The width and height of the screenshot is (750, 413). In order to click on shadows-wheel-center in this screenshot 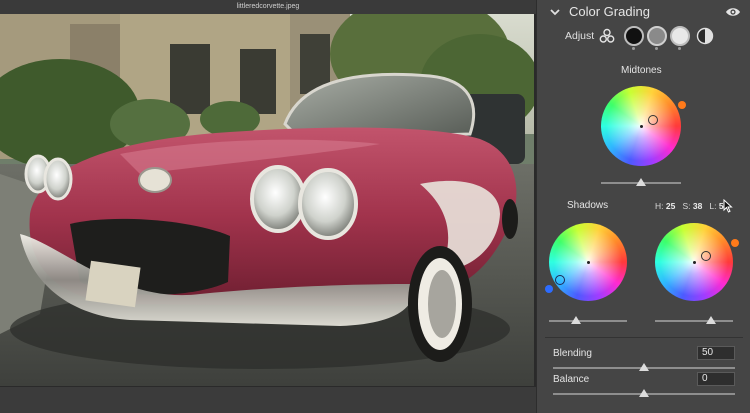, I will do `click(588, 262)`.